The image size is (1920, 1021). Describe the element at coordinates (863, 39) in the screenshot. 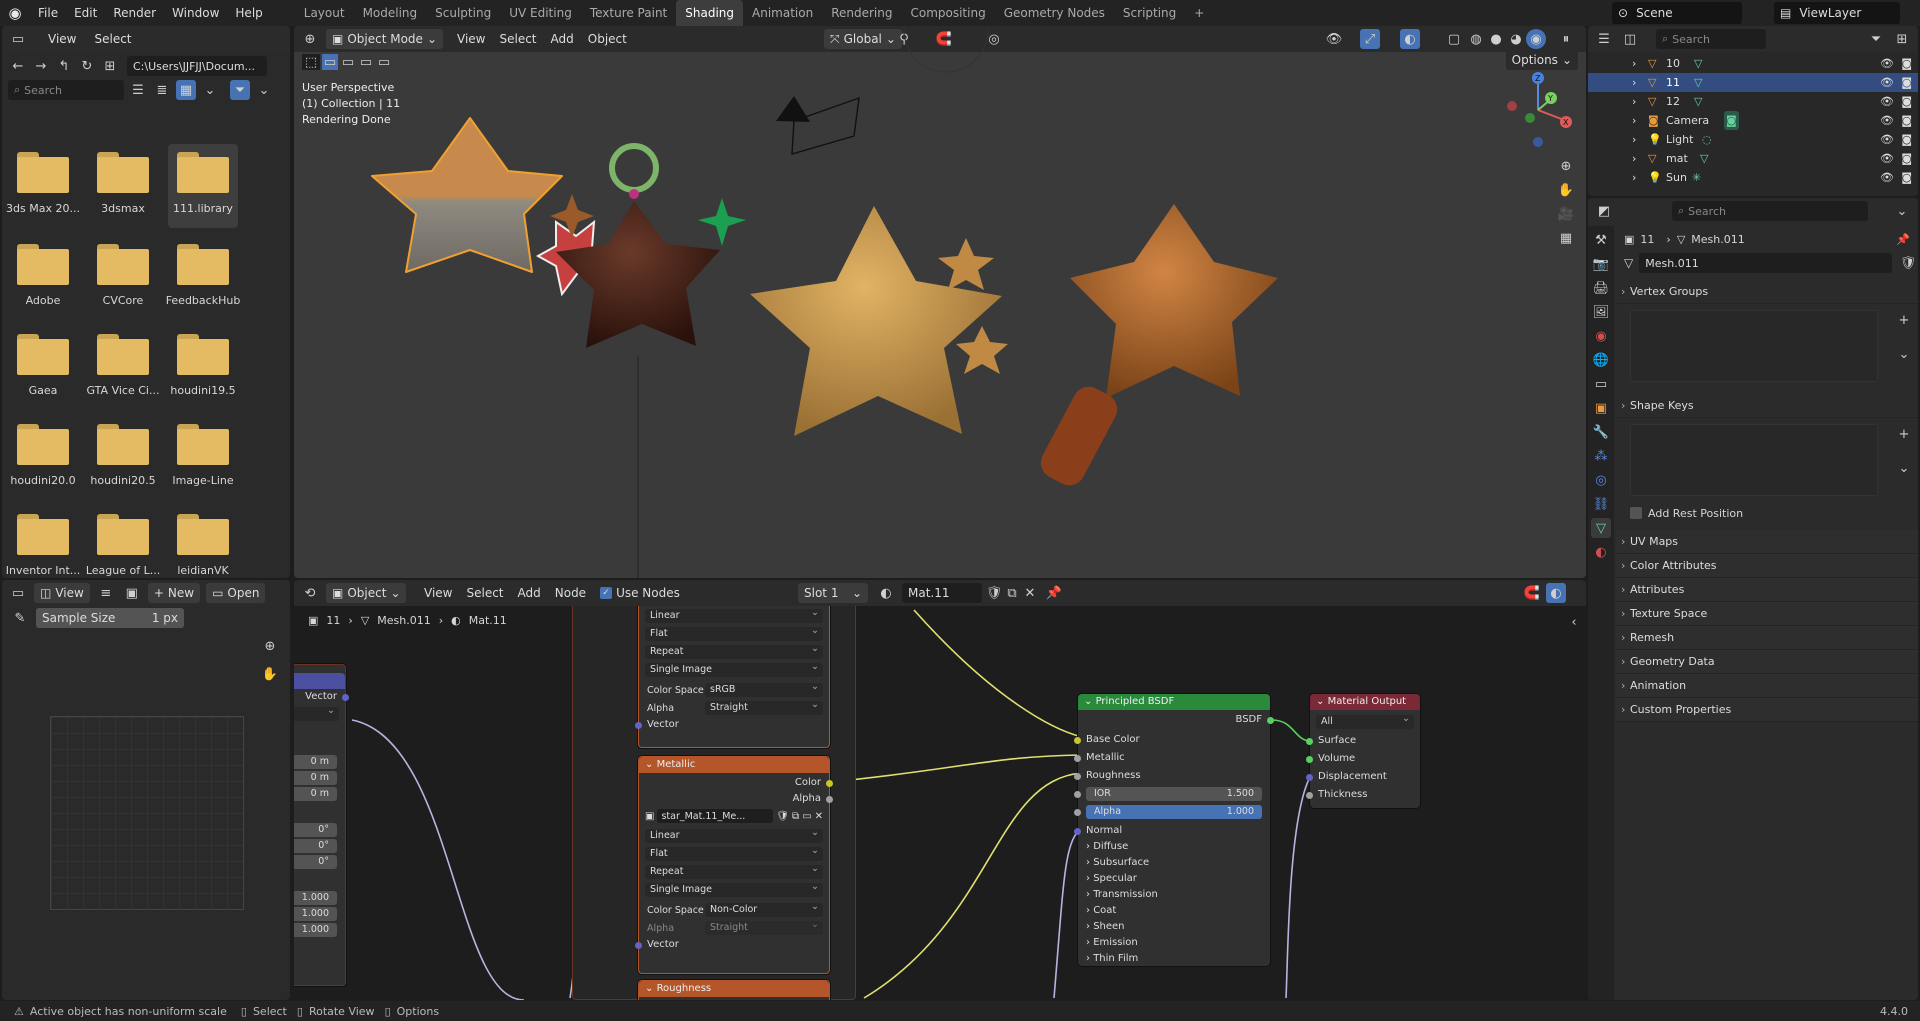

I see `transform-orientation: ⤧ Global ⌄` at that location.